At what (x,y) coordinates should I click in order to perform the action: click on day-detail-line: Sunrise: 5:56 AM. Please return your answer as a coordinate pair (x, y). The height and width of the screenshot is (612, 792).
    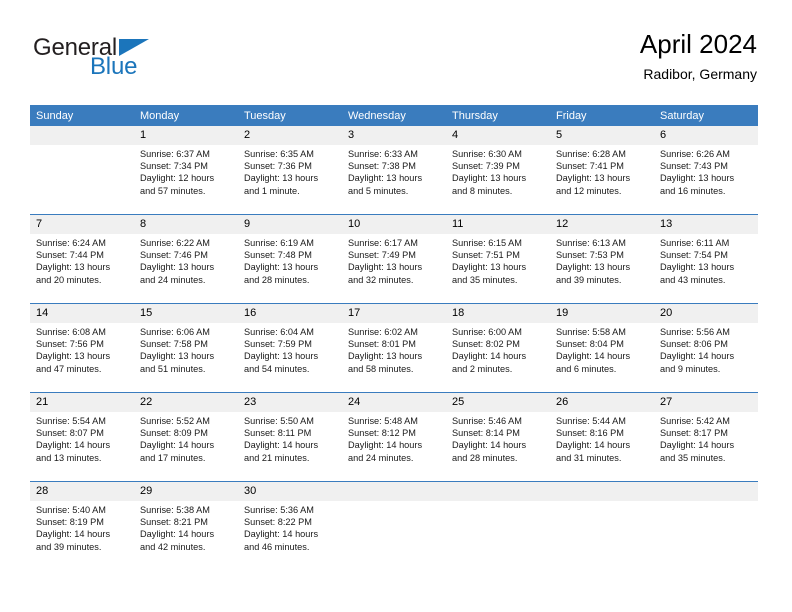
    Looking at the image, I should click on (695, 332).